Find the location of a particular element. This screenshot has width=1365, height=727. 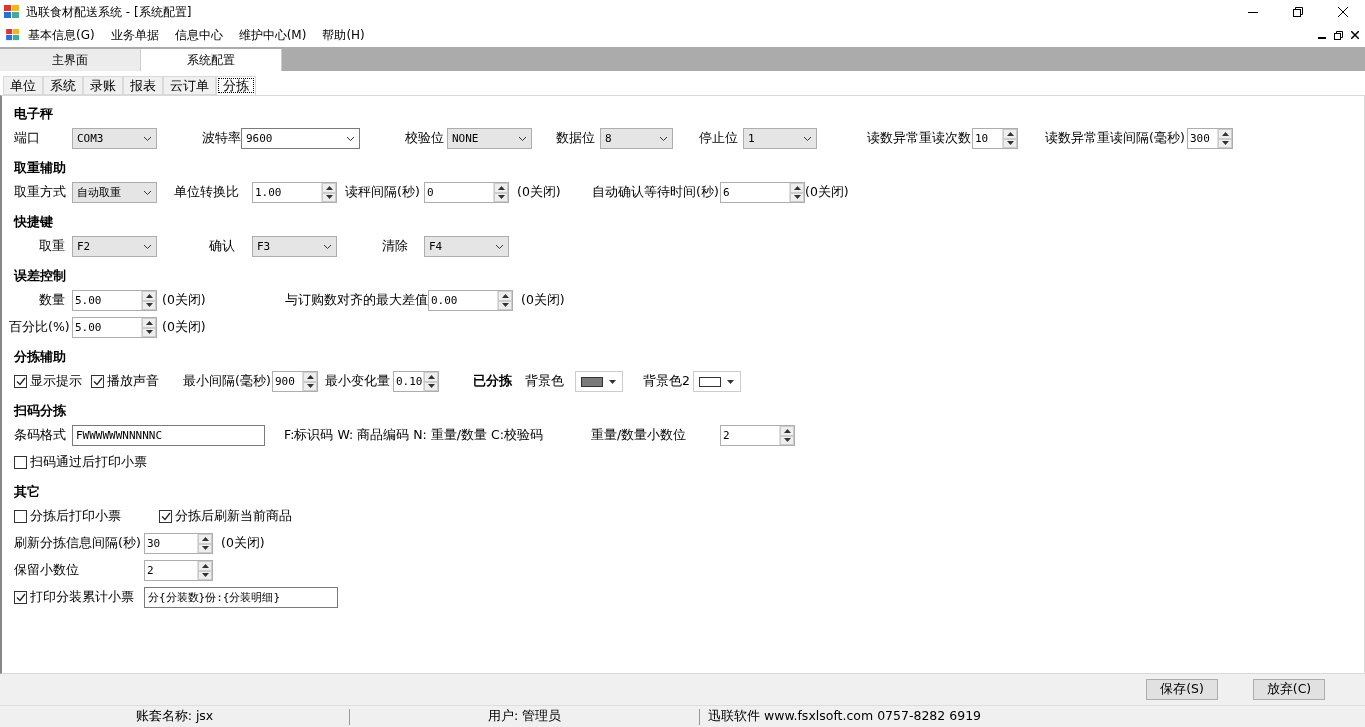

field-label: 条码格式 is located at coordinates (40, 435).